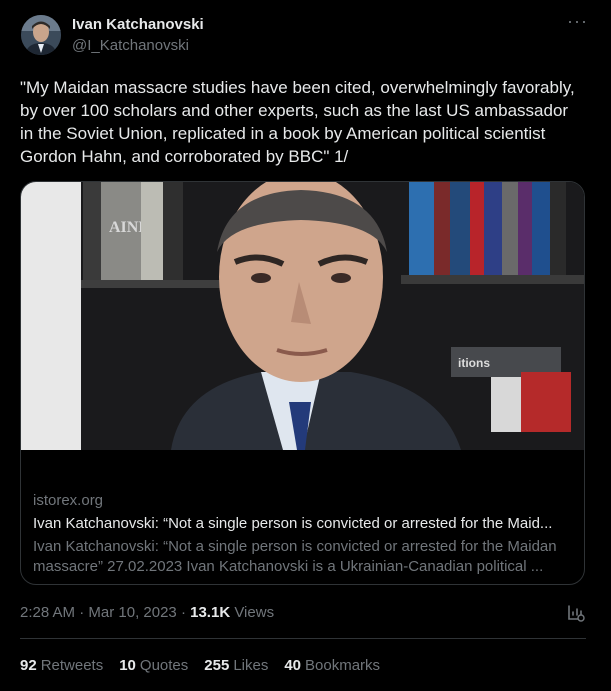 The width and height of the screenshot is (611, 691). I want to click on tweet-meta: 2:28 AM · Mar 10, 2023 · 13.1K Views, so click(147, 612).